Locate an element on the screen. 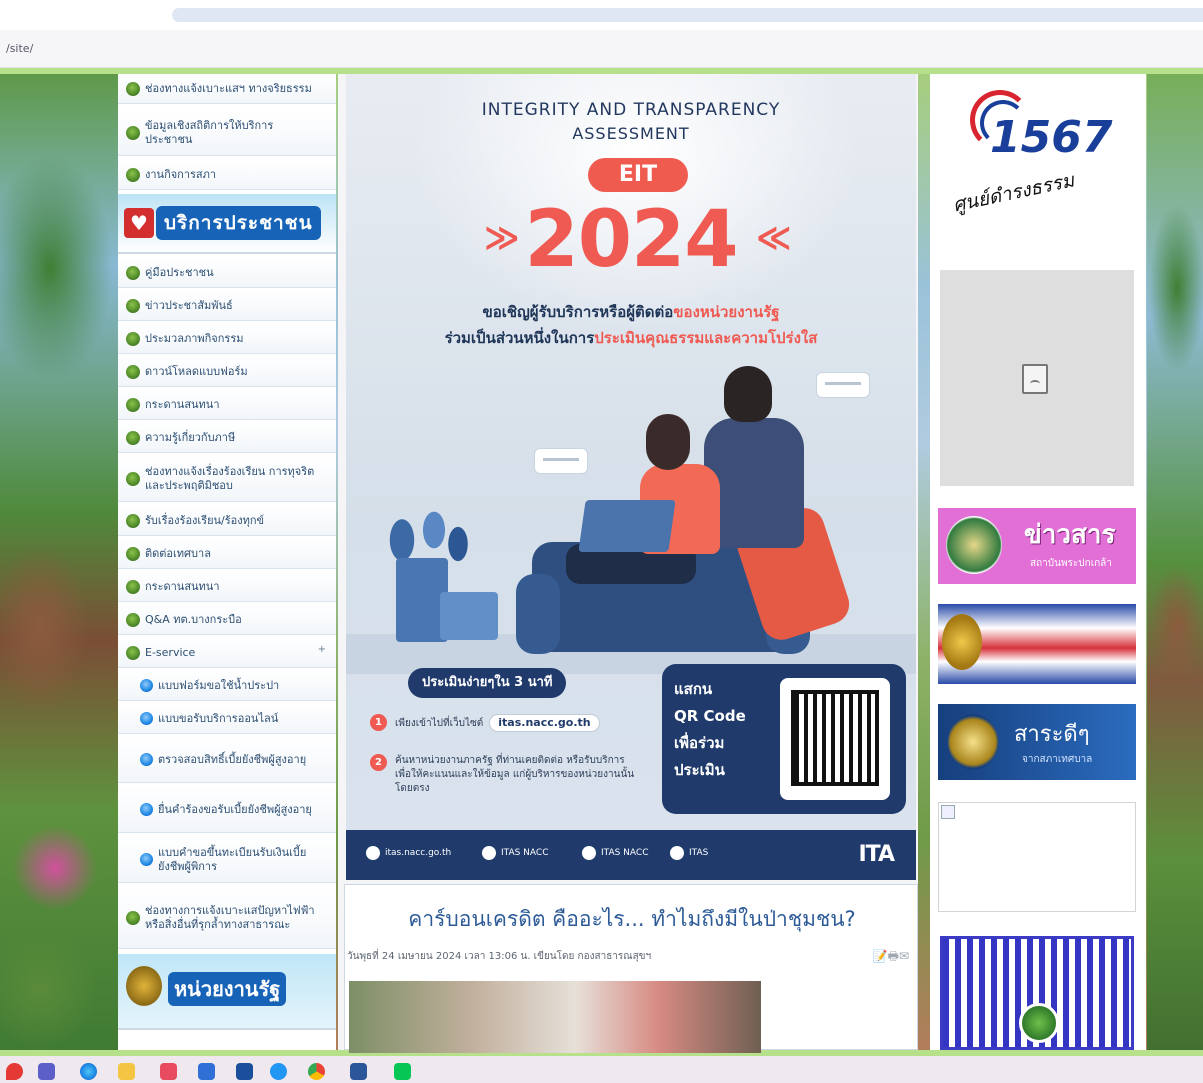 The height and width of the screenshot is (1083, 1203). menu-item: Q&A ทต.บางกระบือ is located at coordinates (227, 620).